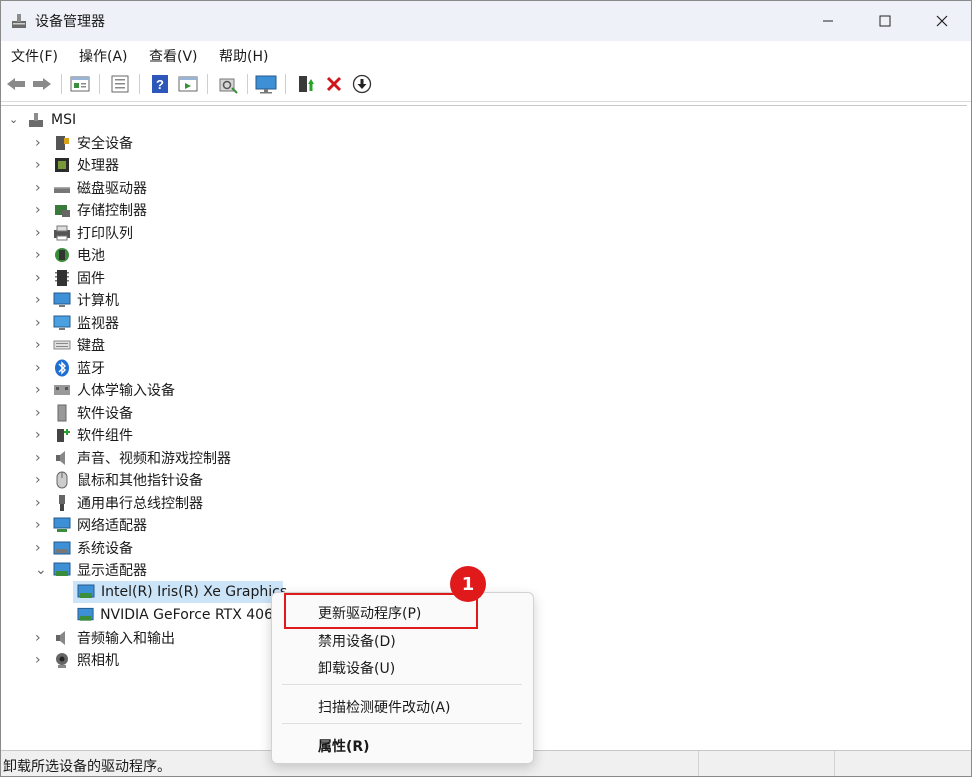 This screenshot has width=972, height=777. What do you see at coordinates (103, 56) in the screenshot?
I see `menu-action: 操作(A)` at bounding box center [103, 56].